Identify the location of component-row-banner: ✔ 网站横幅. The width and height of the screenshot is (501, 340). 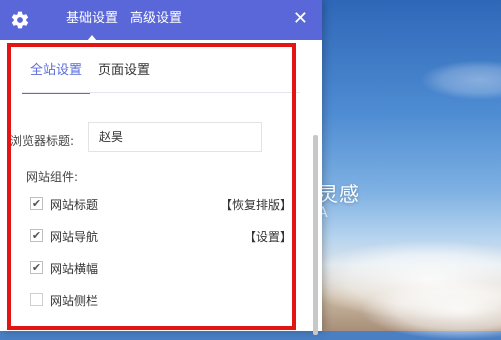
(161, 268).